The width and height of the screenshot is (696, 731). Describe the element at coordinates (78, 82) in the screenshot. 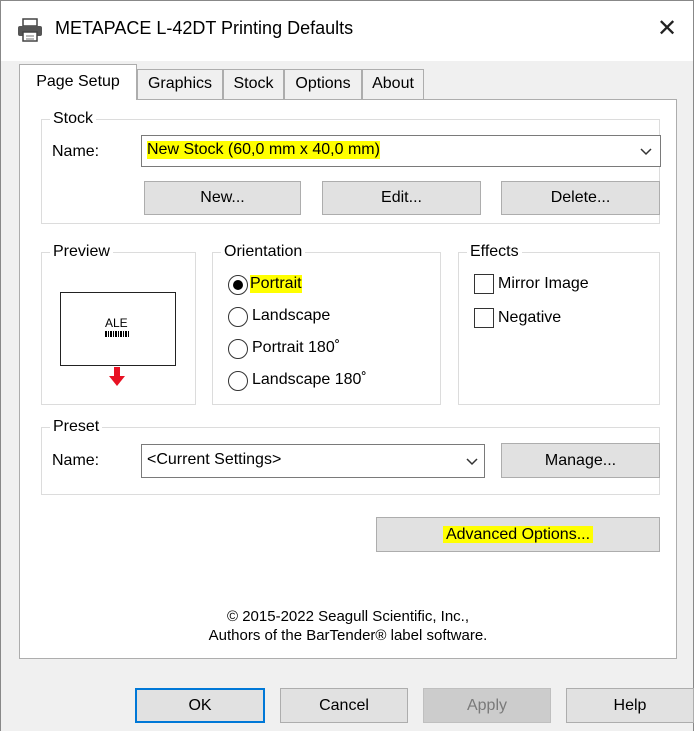

I see `tab-page-setup: Page Setup` at that location.